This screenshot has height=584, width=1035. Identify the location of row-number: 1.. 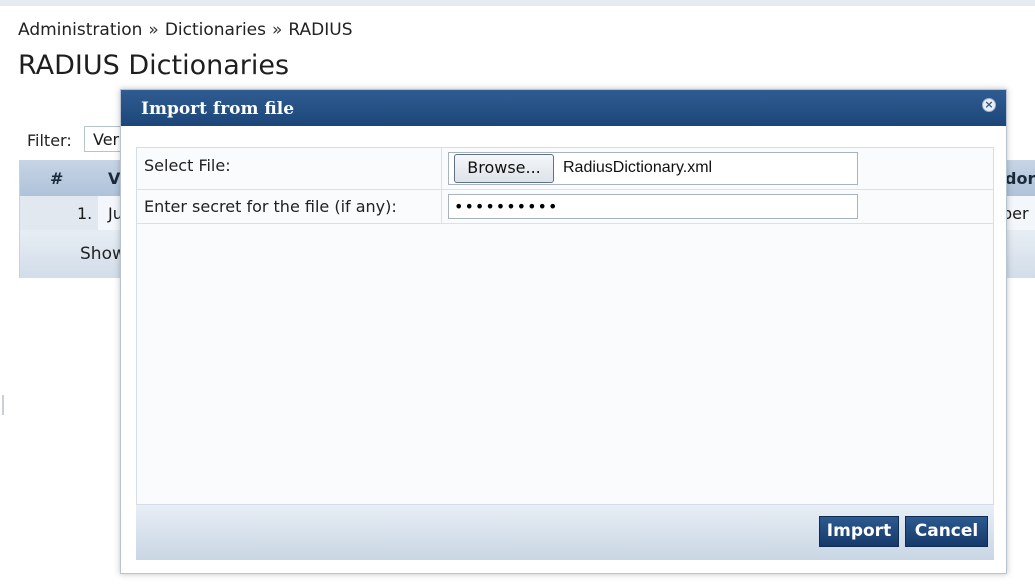
(85, 213).